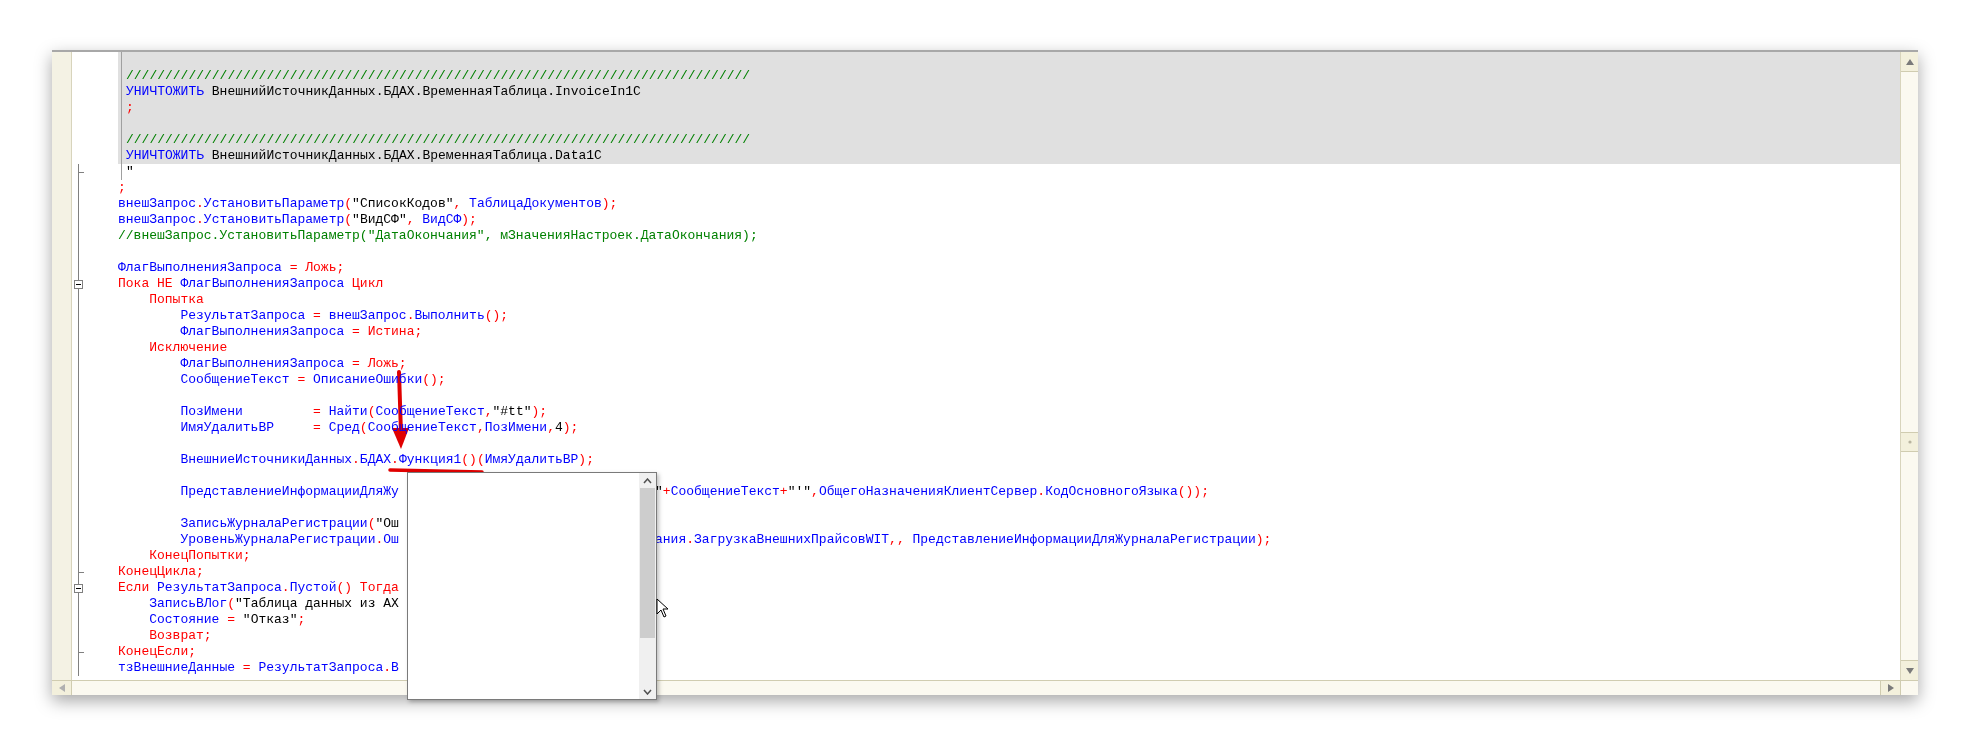 The width and height of the screenshot is (1970, 747). Describe the element at coordinates (364, 155) in the screenshot. I see `code-line: УНИЧТОЖИТЬ ВнешнийИсточникДанных.БДАХ.ВременнаяТаблица.Data1C` at that location.